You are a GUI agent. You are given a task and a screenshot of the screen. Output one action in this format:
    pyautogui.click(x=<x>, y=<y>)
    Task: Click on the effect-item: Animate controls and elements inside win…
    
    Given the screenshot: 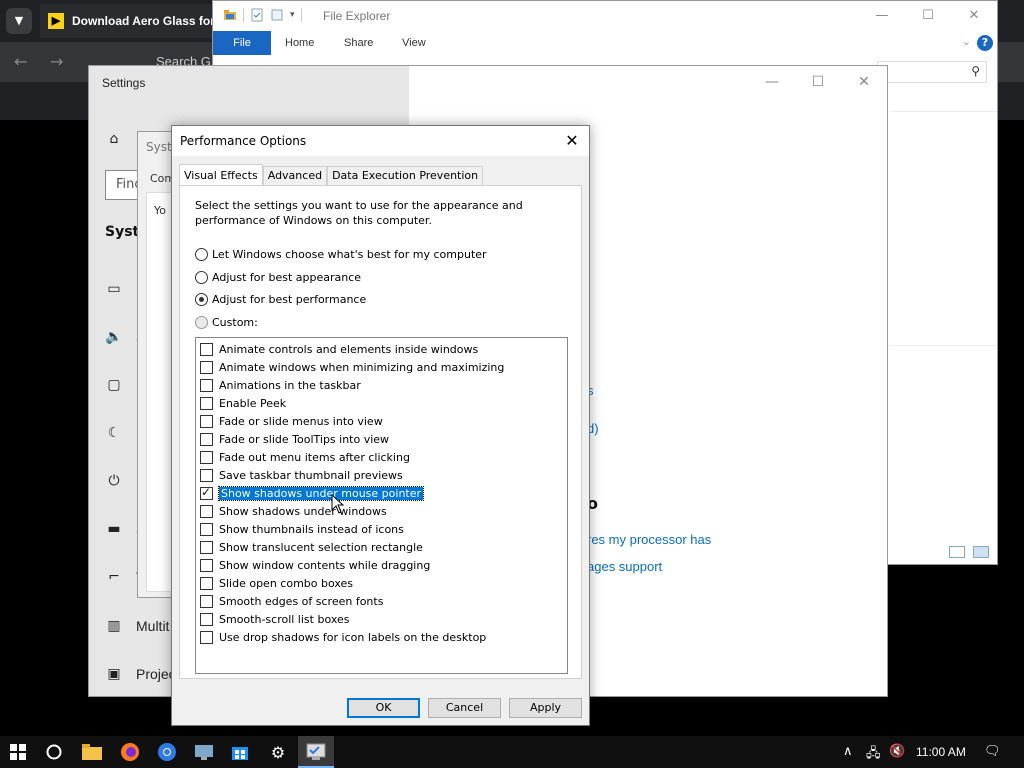 What is the action you would take?
    pyautogui.click(x=339, y=349)
    